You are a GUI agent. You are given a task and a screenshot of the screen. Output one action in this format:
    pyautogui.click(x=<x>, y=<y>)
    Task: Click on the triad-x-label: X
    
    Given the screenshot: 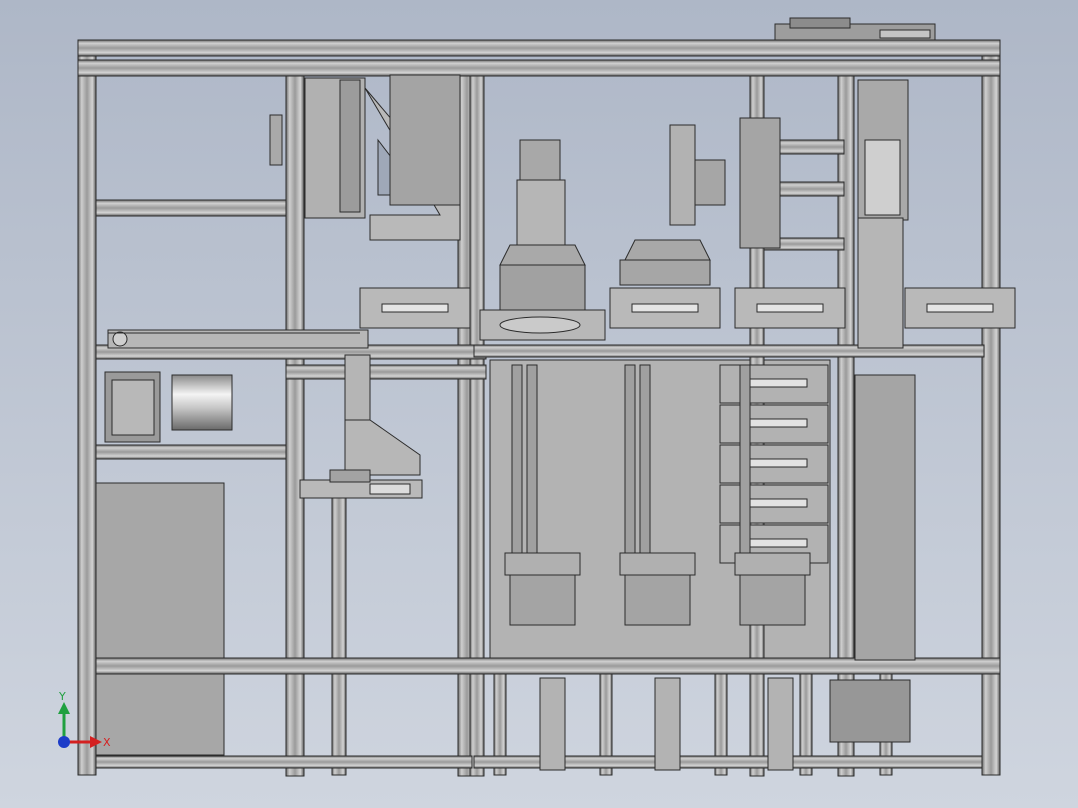 What is the action you would take?
    pyautogui.click(x=107, y=742)
    